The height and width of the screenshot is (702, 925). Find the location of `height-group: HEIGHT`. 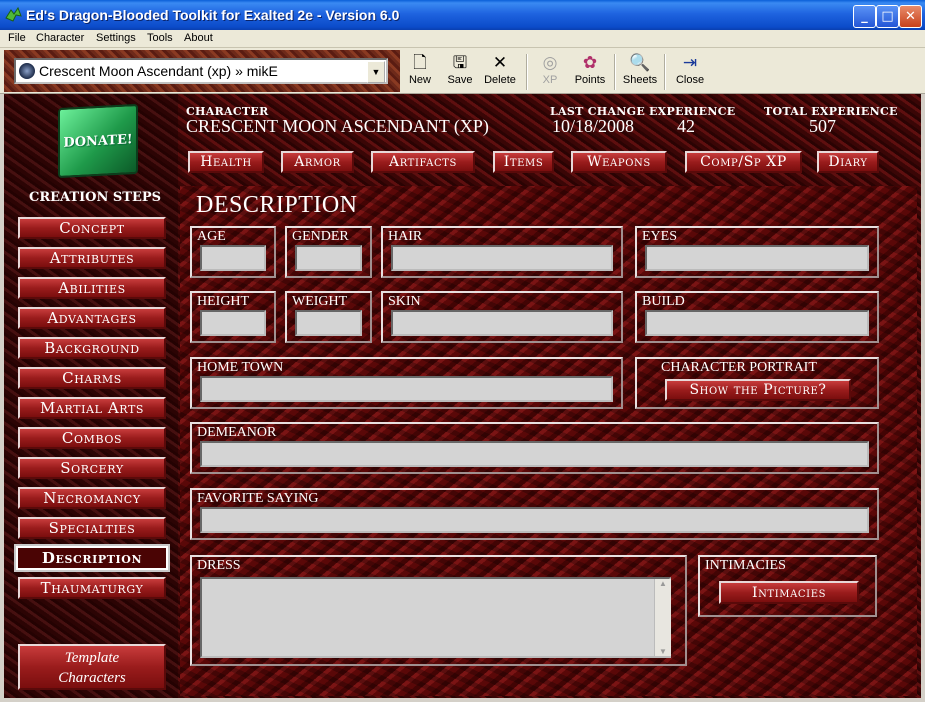

height-group: HEIGHT is located at coordinates (233, 317).